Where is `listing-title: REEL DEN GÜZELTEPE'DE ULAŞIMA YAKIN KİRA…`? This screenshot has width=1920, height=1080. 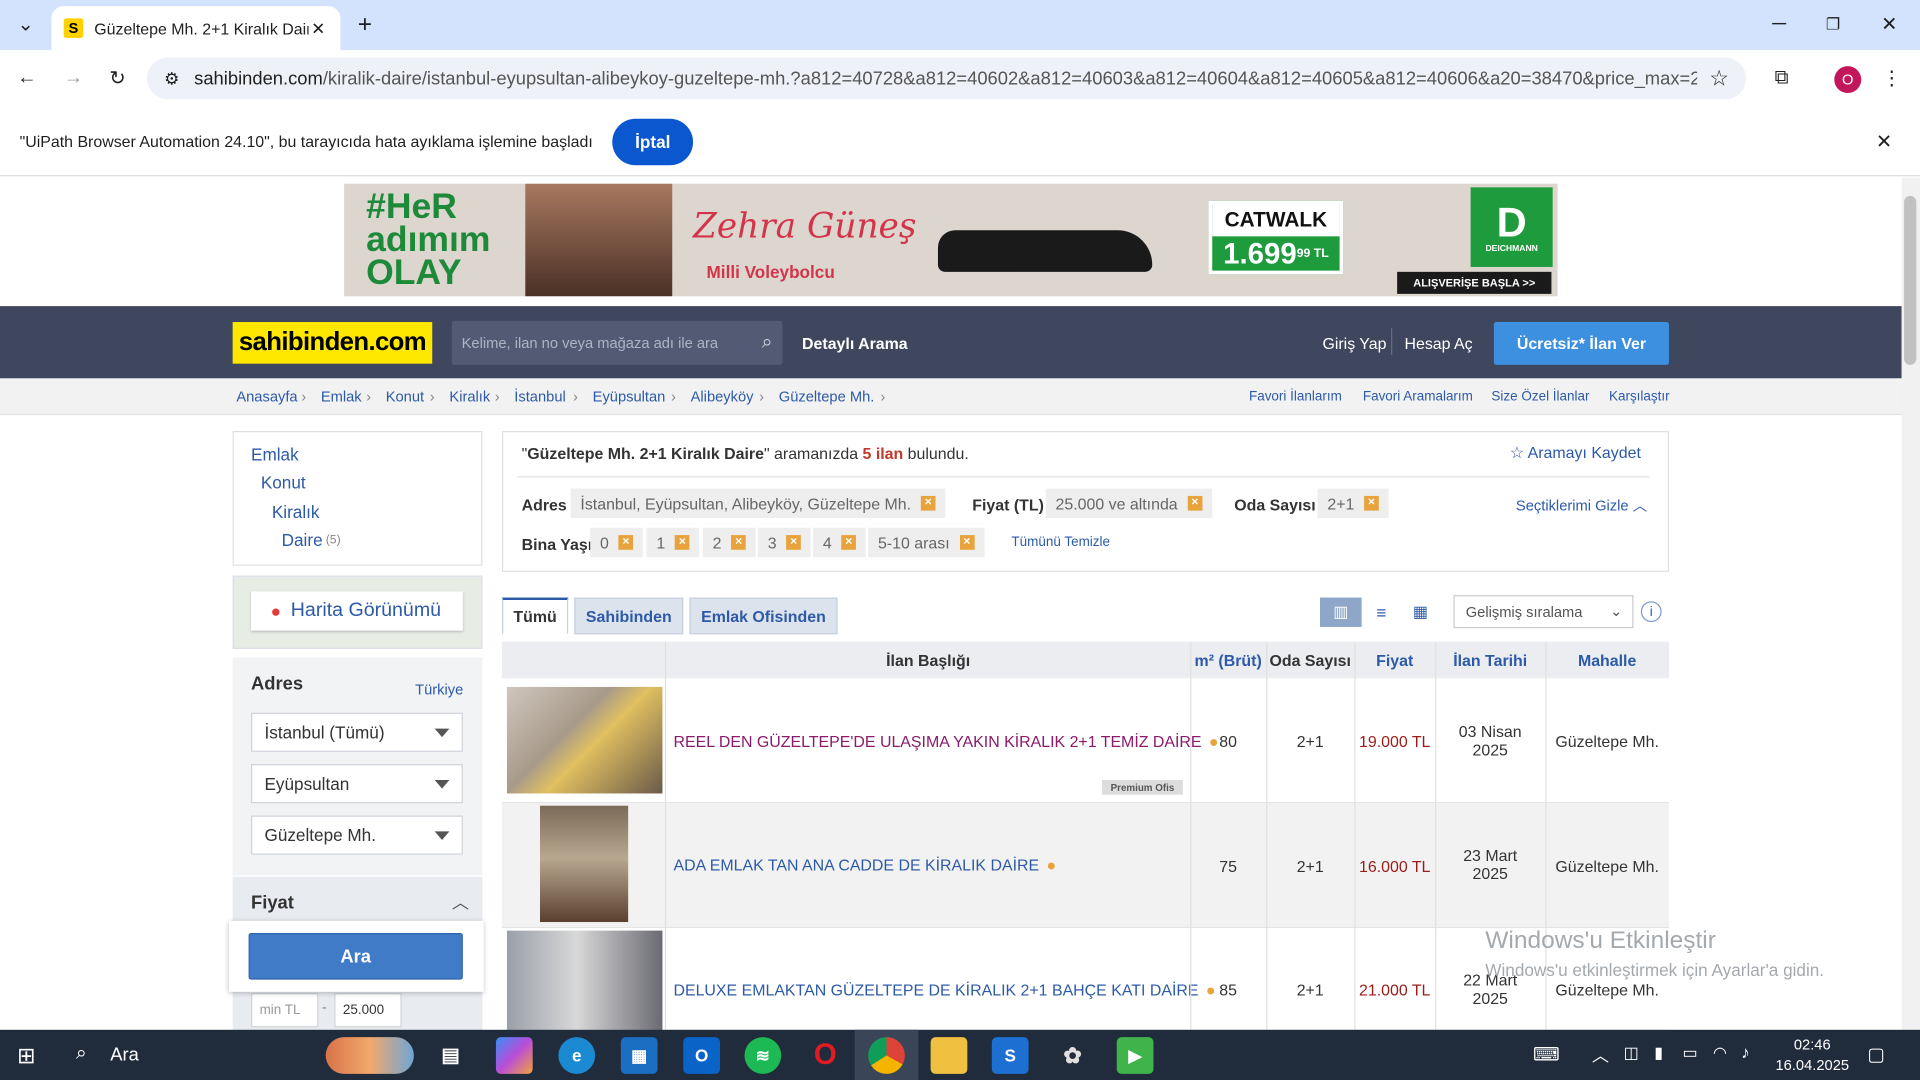 listing-title: REEL DEN GÜZELTEPE'DE ULAŞIMA YAKIN KİRA… is located at coordinates (945, 741).